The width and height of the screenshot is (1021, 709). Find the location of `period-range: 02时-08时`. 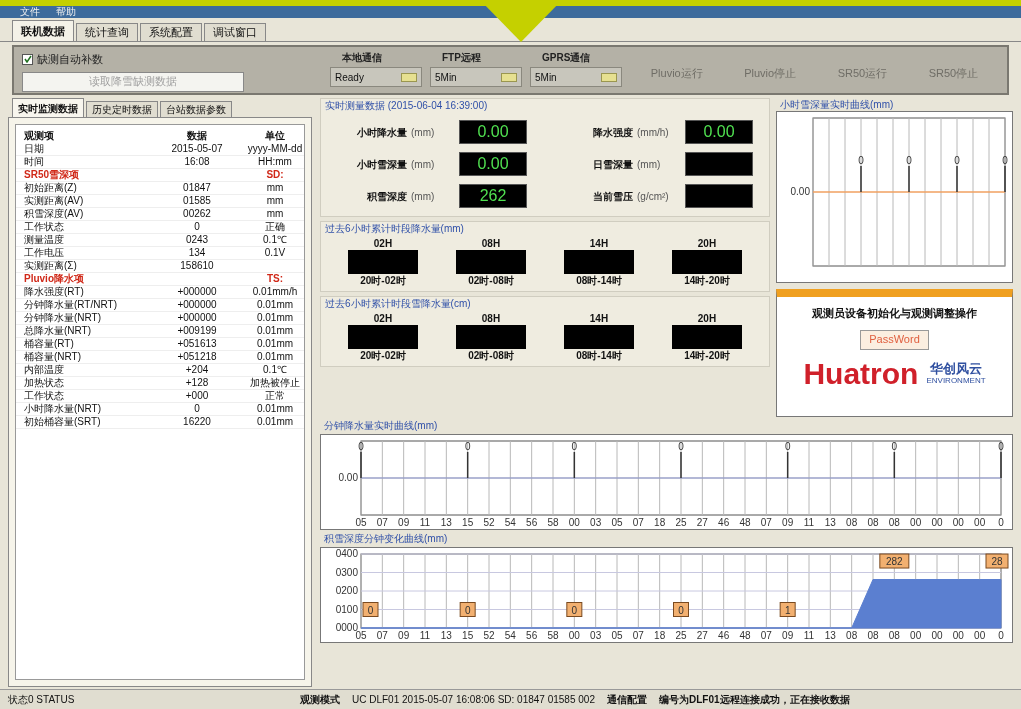

period-range: 02时-08时 is located at coordinates (491, 355).